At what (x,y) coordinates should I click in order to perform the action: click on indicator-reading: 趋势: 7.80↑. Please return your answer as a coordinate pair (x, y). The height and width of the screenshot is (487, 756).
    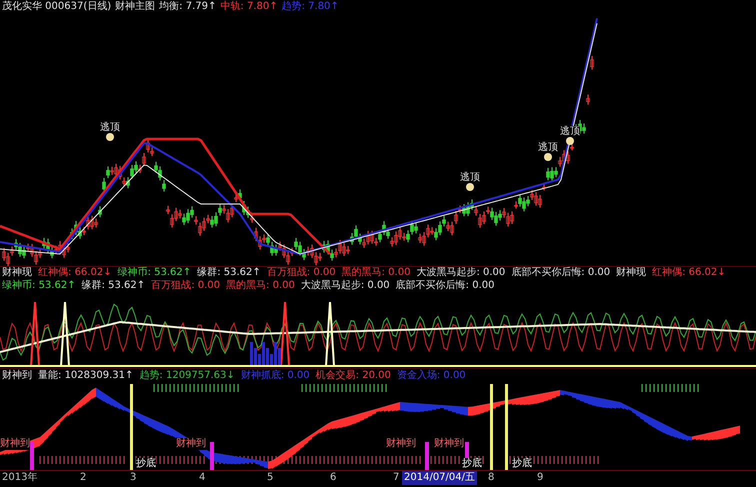
    Looking at the image, I should click on (310, 7).